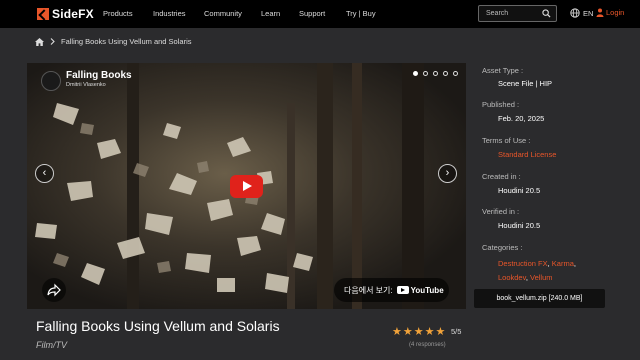 Image resolution: width=640 pixels, height=360 pixels. What do you see at coordinates (537, 270) in the screenshot?
I see `category-list: Destruction FX, Karma, Lookdev, Vellum` at bounding box center [537, 270].